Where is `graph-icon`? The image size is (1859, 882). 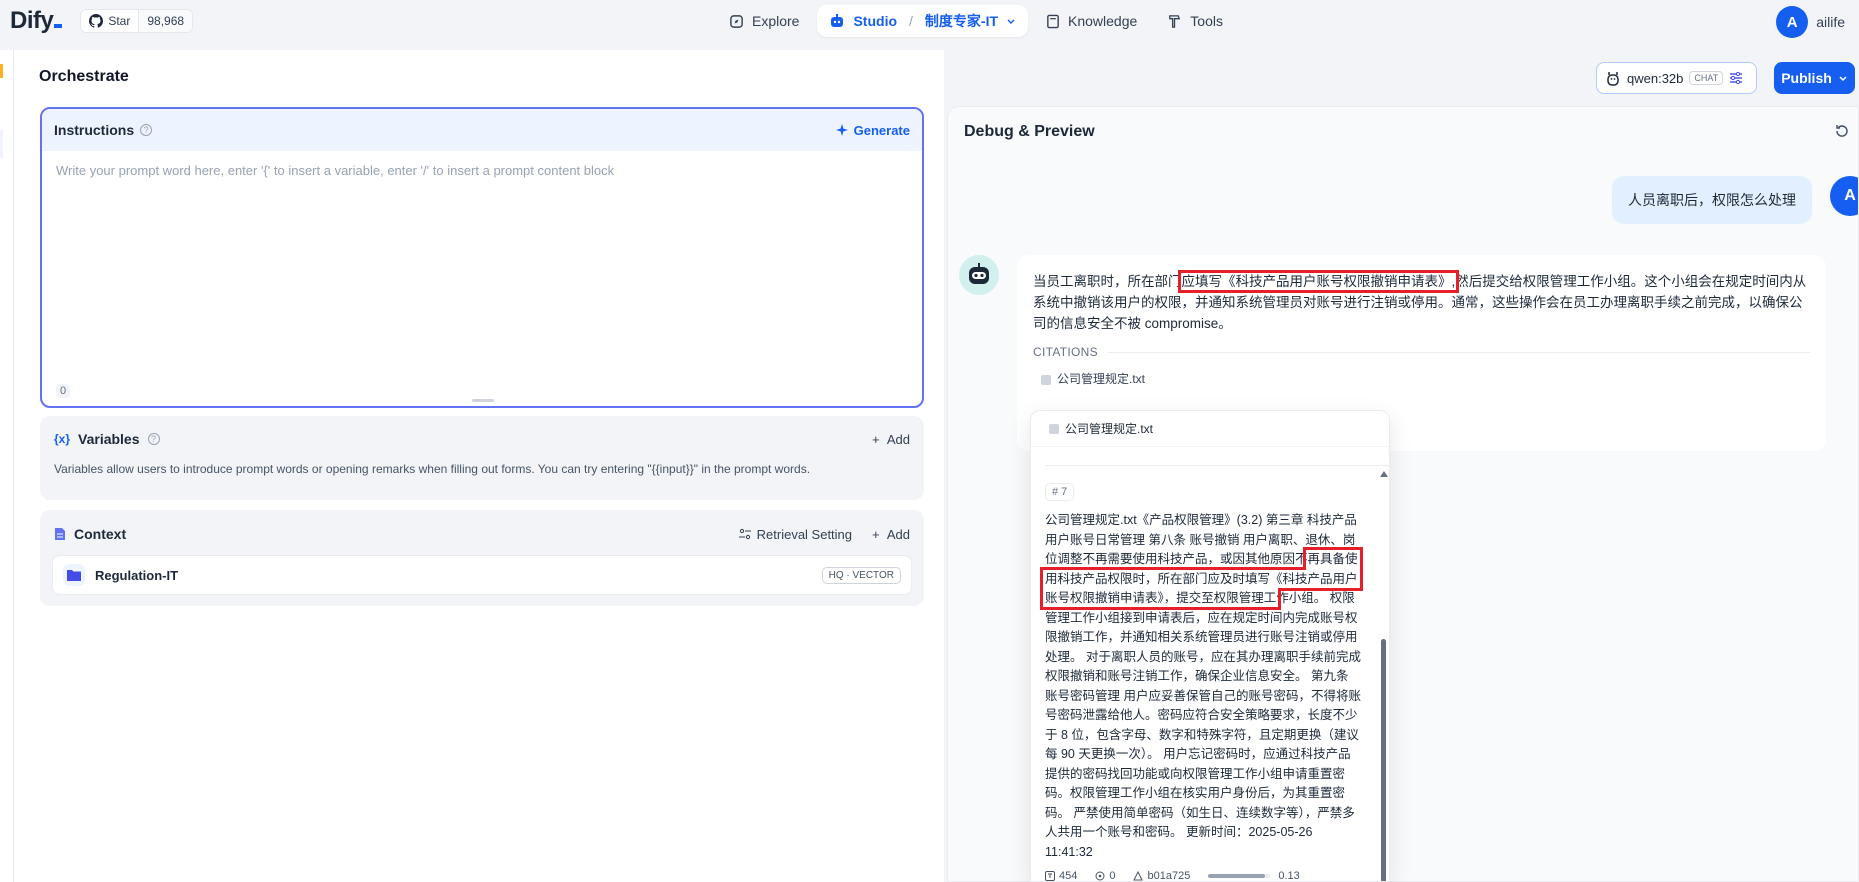 graph-icon is located at coordinates (1138, 876).